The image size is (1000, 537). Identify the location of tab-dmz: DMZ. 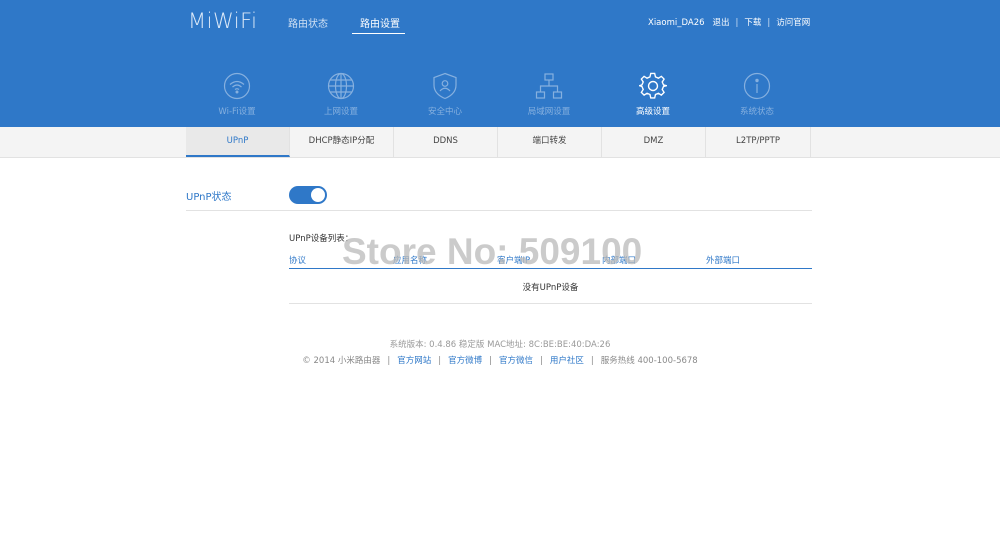
(654, 142).